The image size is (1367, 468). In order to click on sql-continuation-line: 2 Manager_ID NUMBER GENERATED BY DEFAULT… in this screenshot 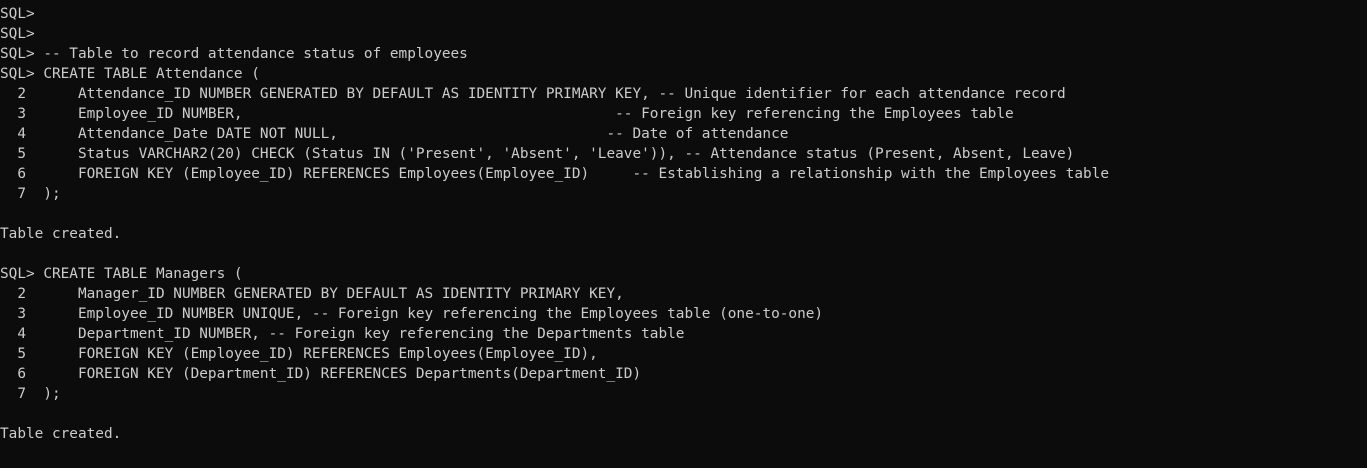, I will do `click(312, 294)`.